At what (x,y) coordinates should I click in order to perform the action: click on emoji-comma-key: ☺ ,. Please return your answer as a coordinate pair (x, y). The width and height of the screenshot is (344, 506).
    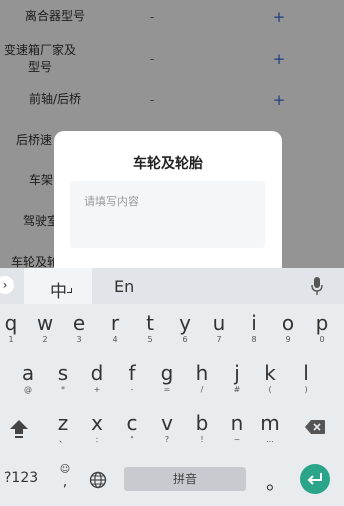
    Looking at the image, I should click on (65, 476).